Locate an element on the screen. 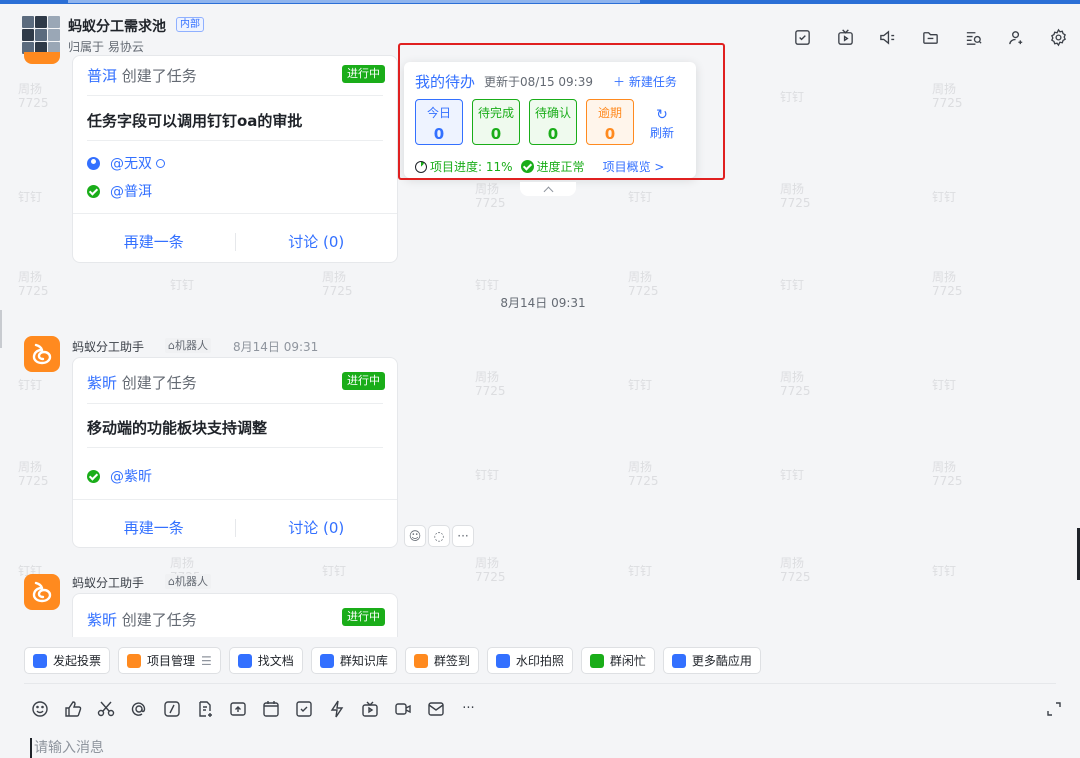 This screenshot has height=758, width=1080. app-button-0: 发起投票 is located at coordinates (67, 660).